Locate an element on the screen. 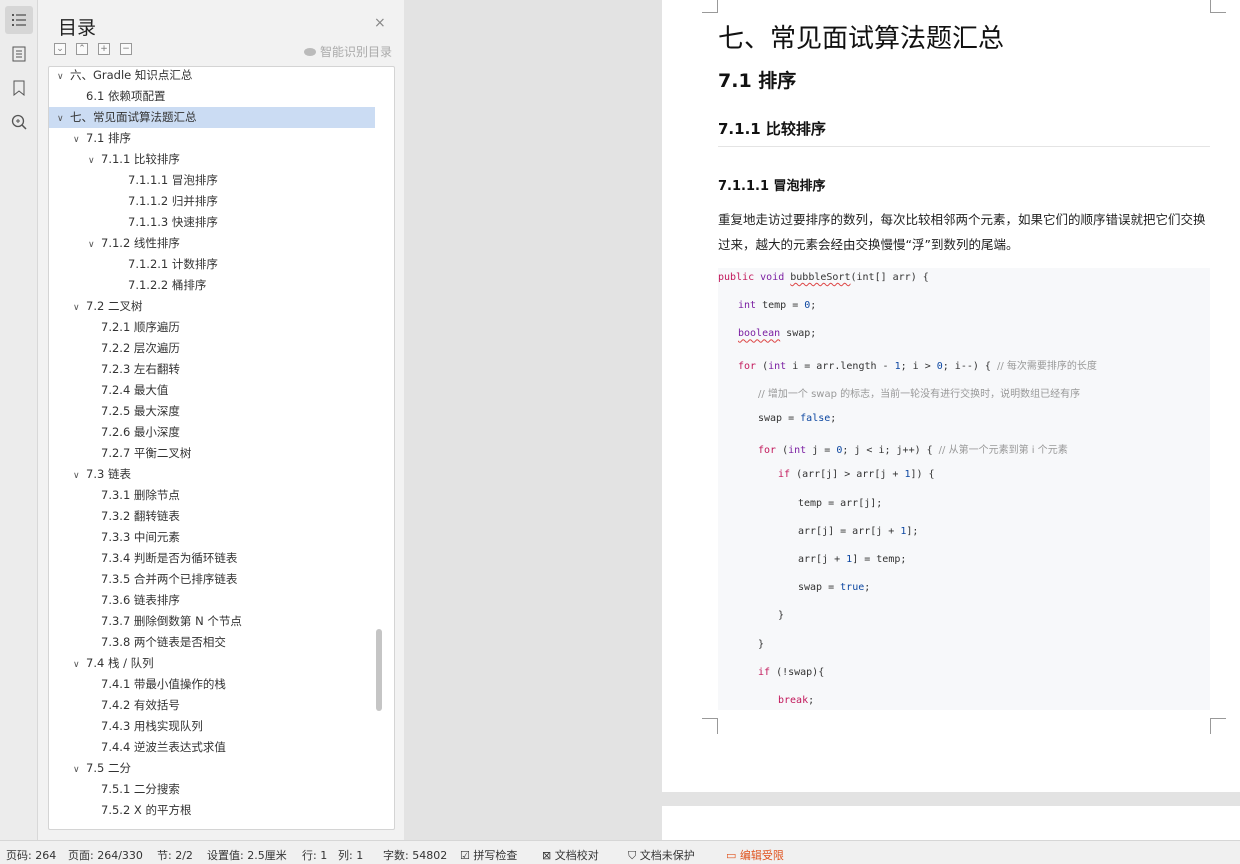  heading-3: 7.1.1 比较排序 is located at coordinates (772, 129).